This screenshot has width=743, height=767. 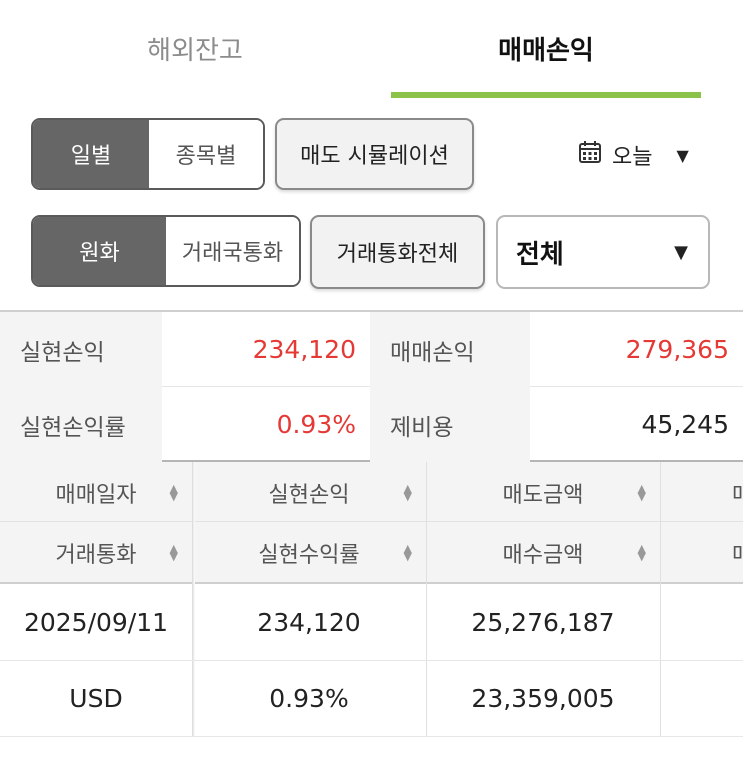 I want to click on period-toggle: 일별 종목별, so click(x=148, y=154).